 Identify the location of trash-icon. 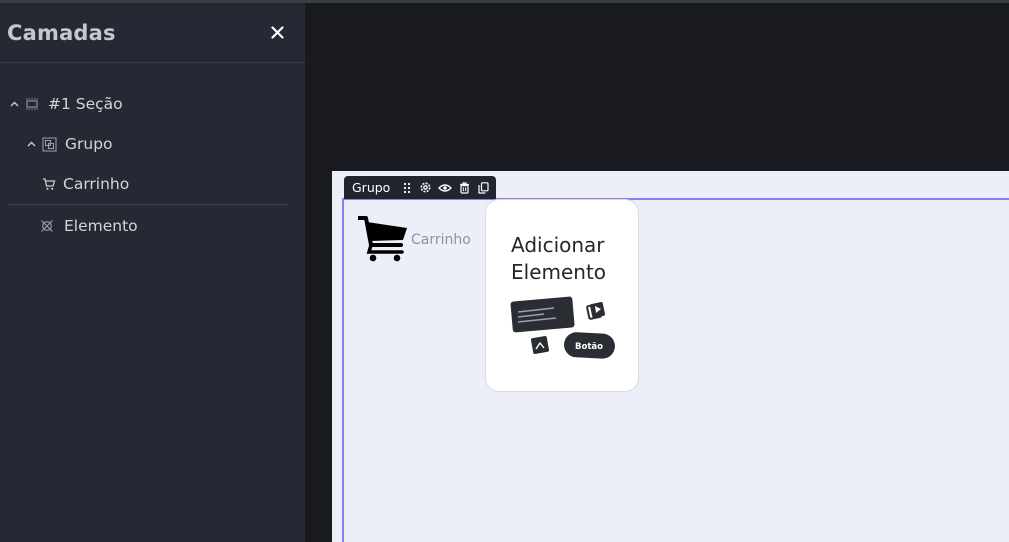
(465, 187).